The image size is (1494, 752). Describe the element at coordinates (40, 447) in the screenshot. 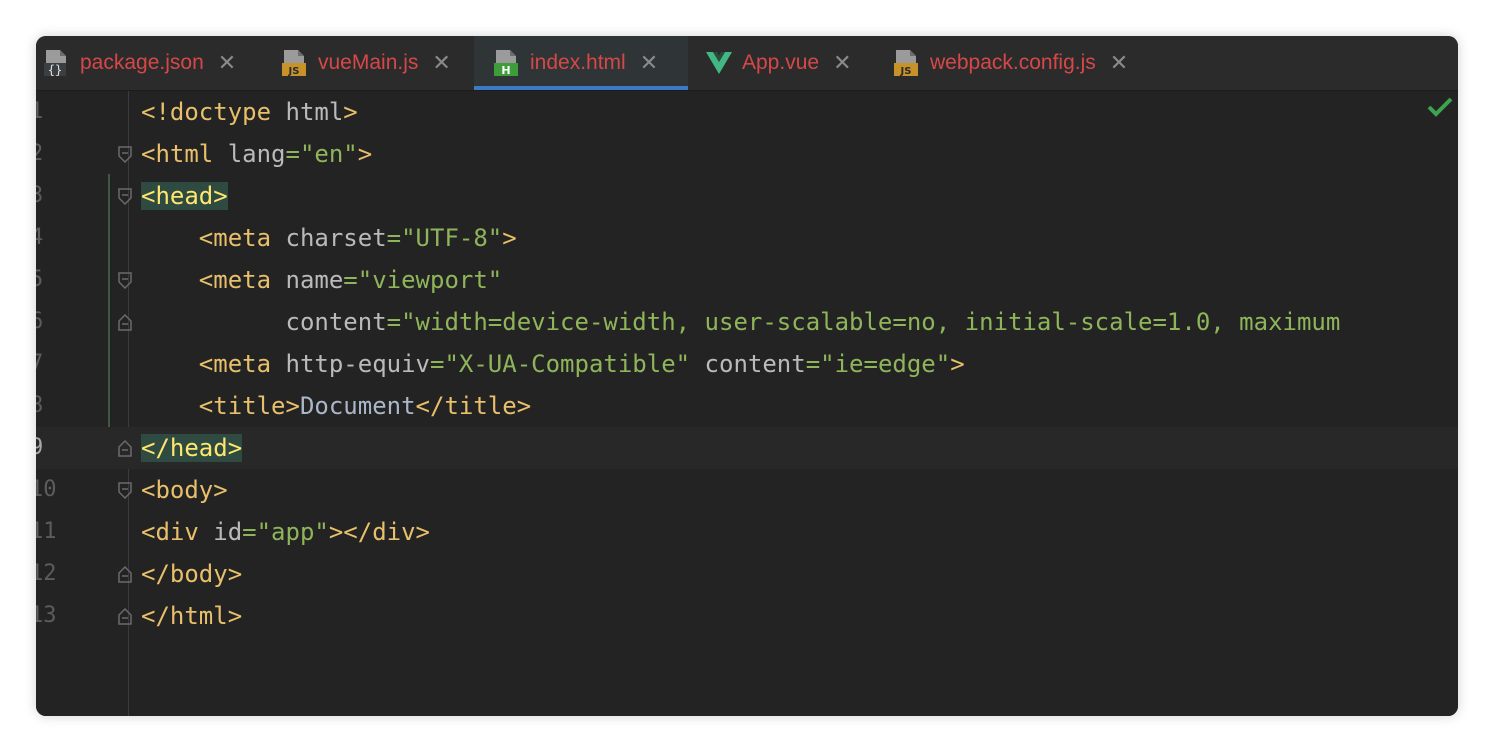

I see `line-number: 9` at that location.